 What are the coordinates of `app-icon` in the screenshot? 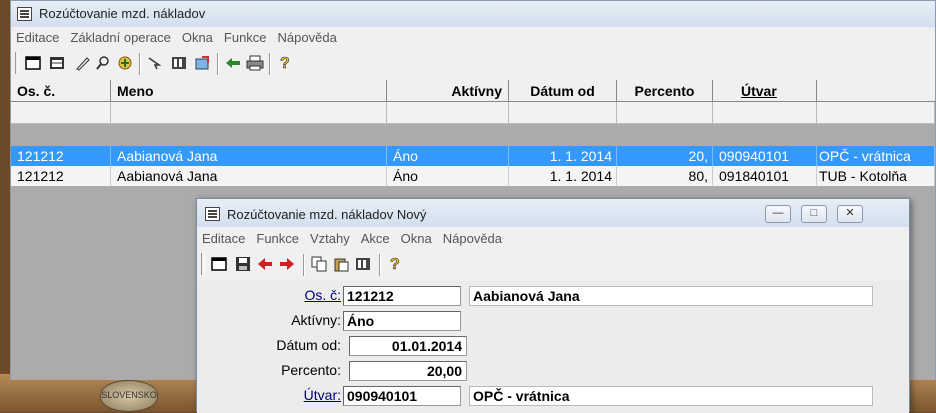 It's located at (24, 14).